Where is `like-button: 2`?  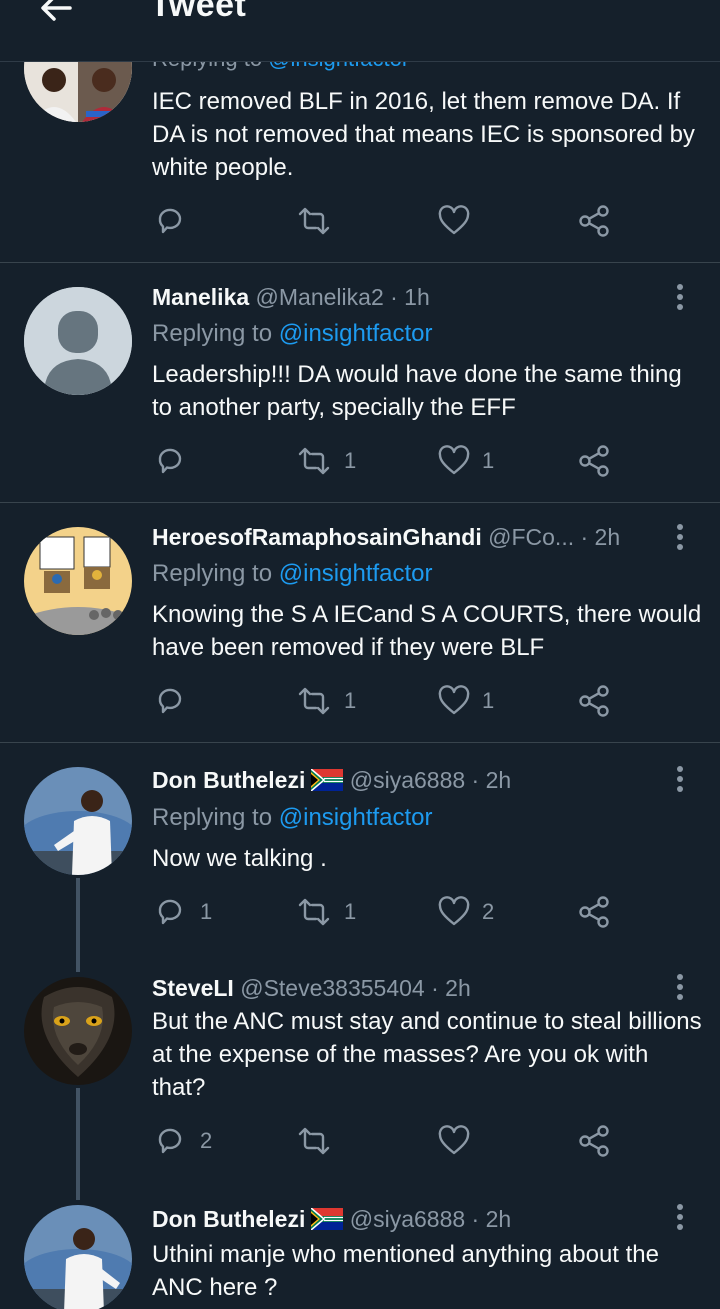
like-button: 2 is located at coordinates (466, 912).